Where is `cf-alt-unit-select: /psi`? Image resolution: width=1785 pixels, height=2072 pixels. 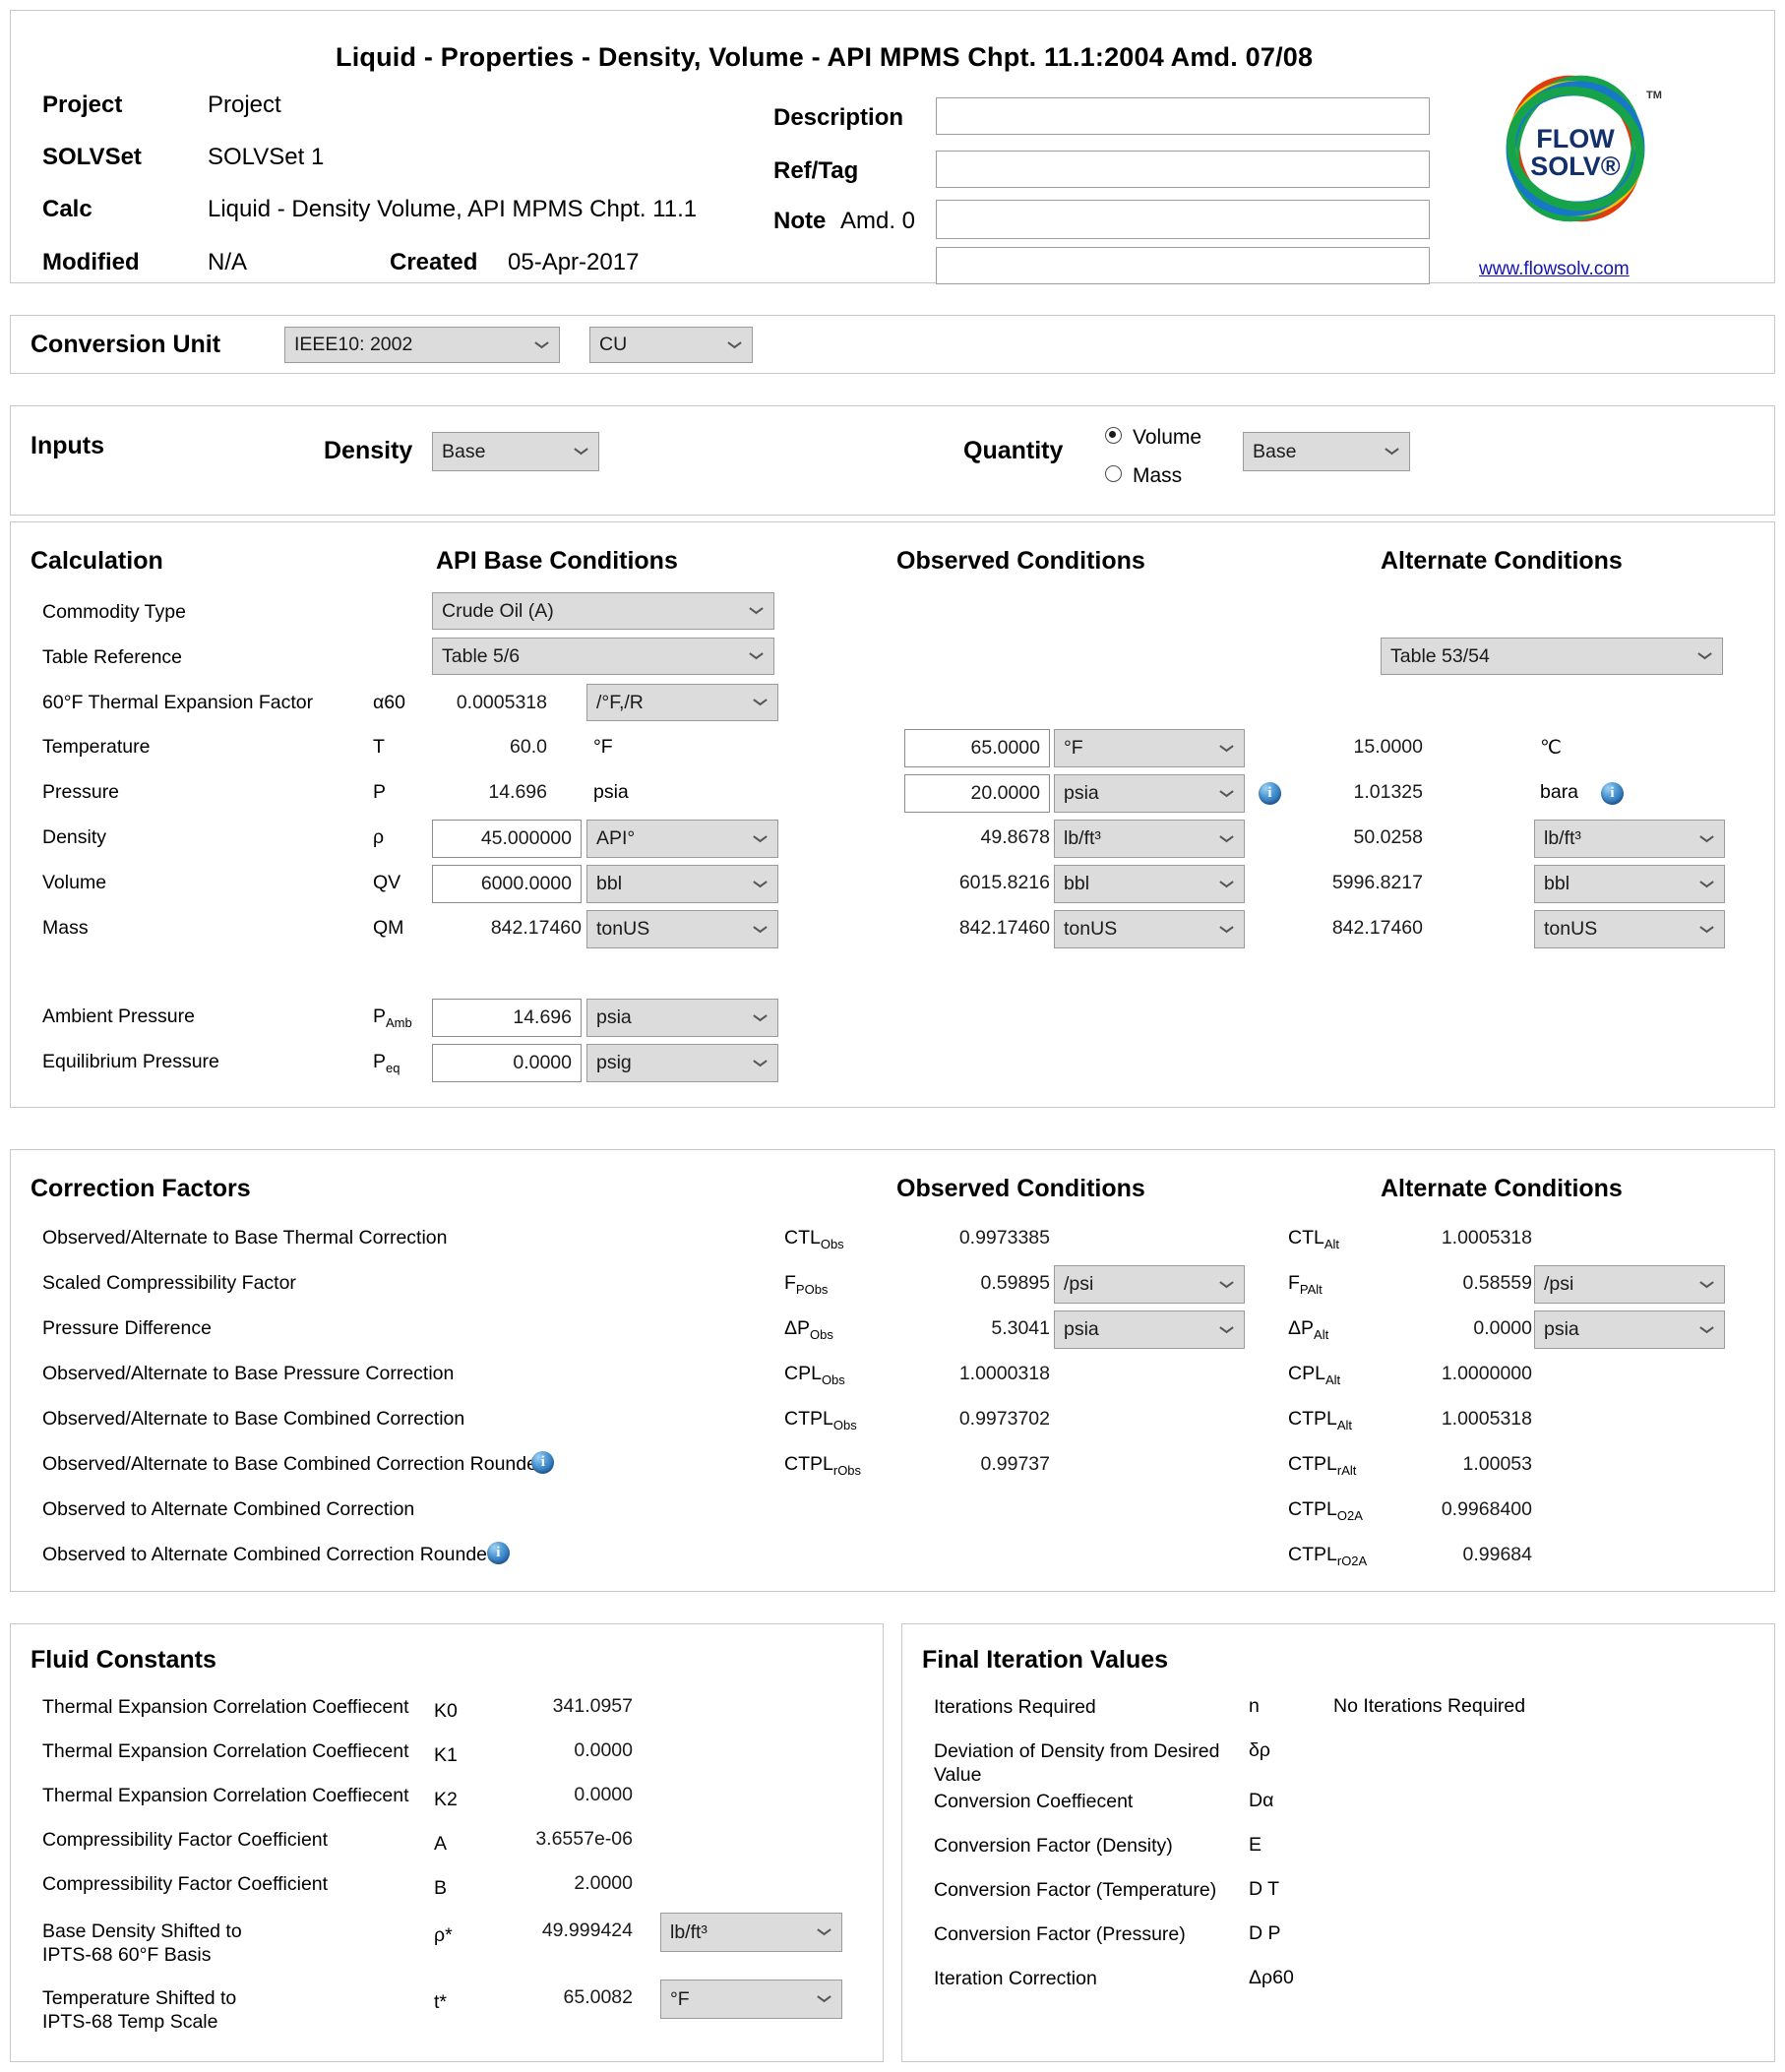
cf-alt-unit-select: /psi is located at coordinates (1629, 1284).